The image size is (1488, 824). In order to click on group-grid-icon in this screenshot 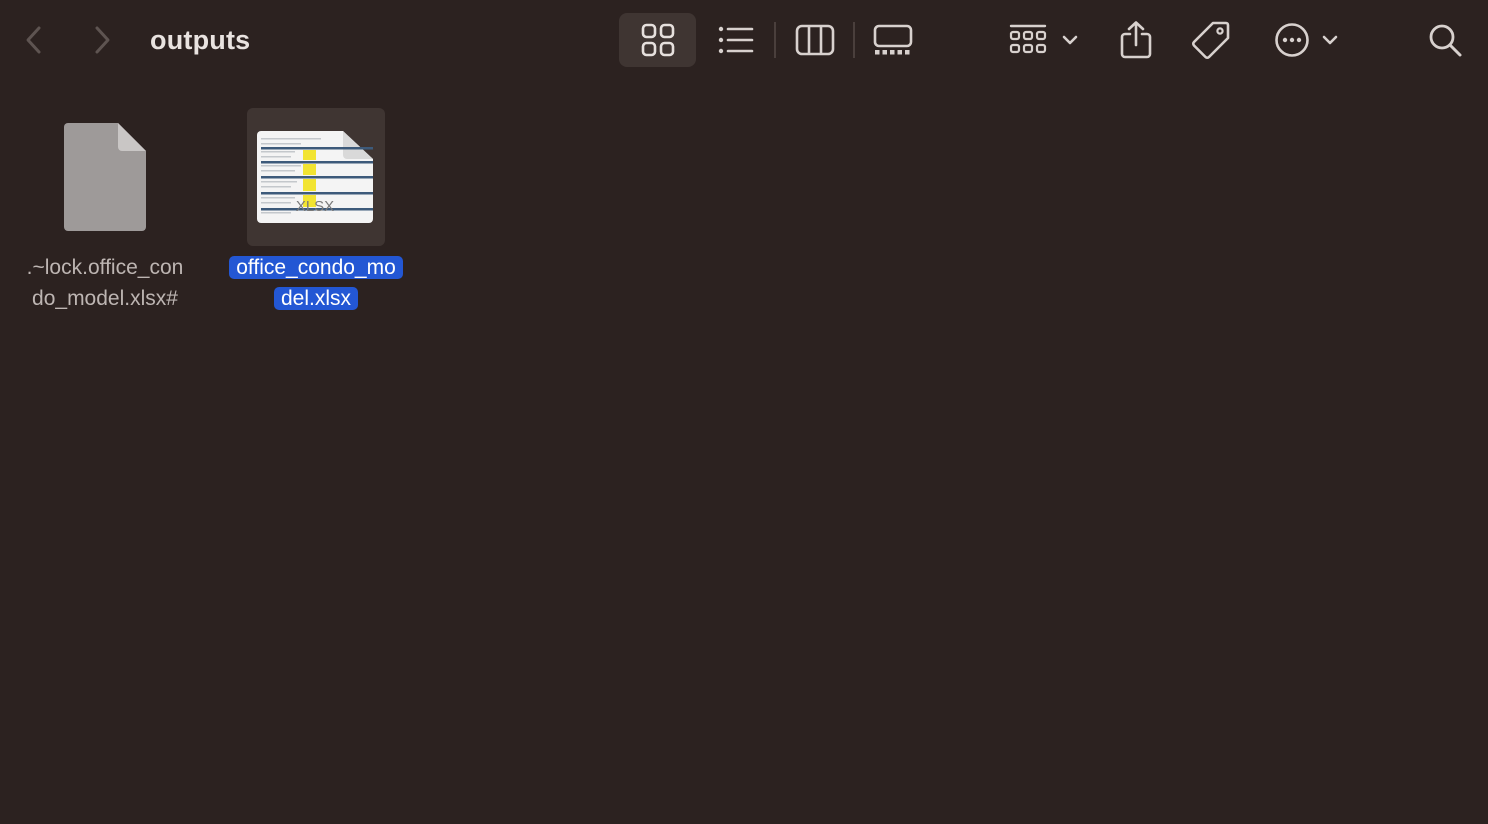, I will do `click(1028, 39)`.